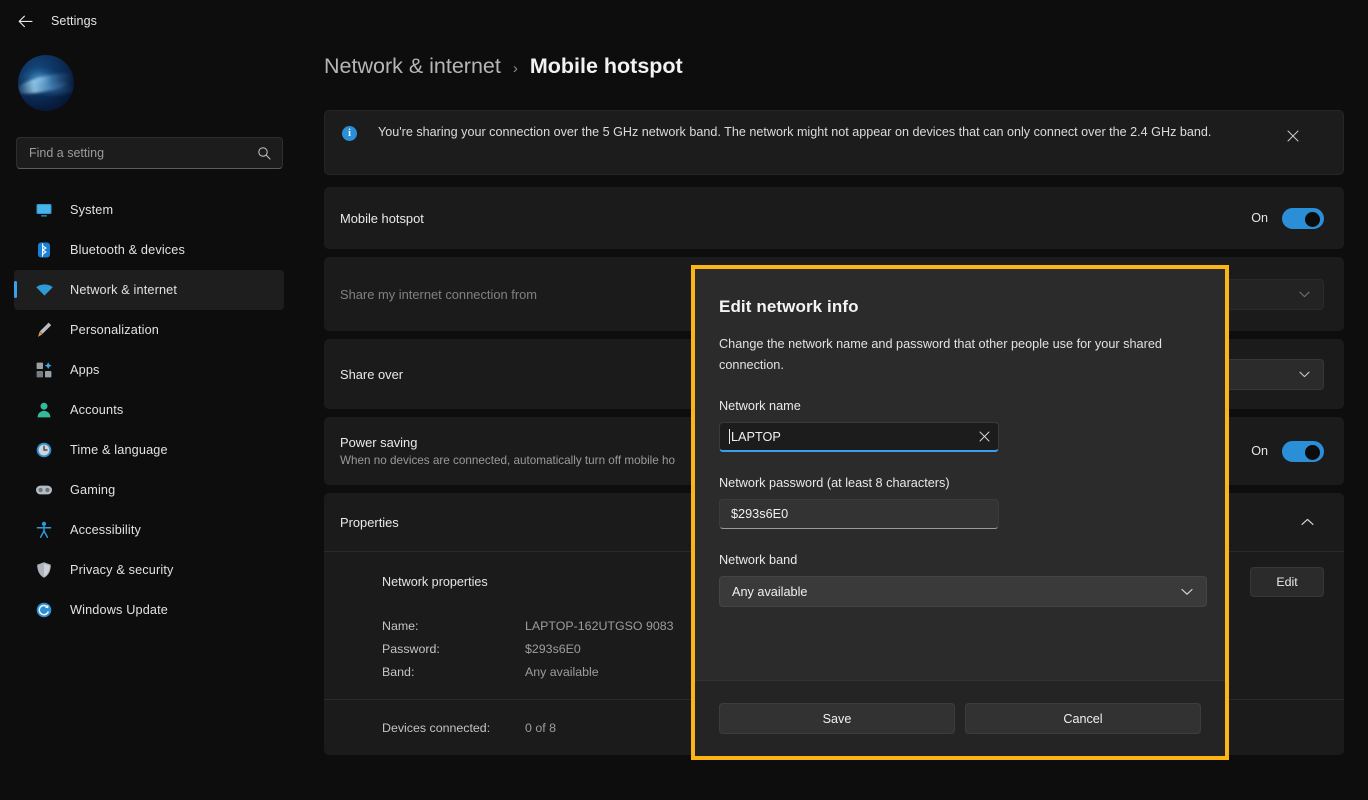  What do you see at coordinates (114, 330) in the screenshot?
I see `sidebar-item-label: Personalization` at bounding box center [114, 330].